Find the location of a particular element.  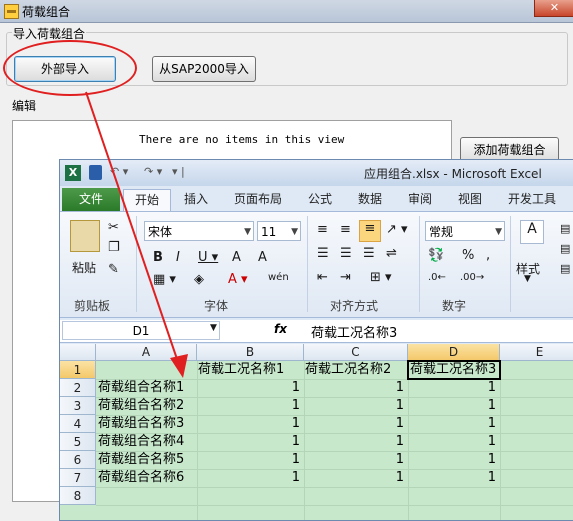

decrease-indent-icon: ⇤ is located at coordinates (322, 277).